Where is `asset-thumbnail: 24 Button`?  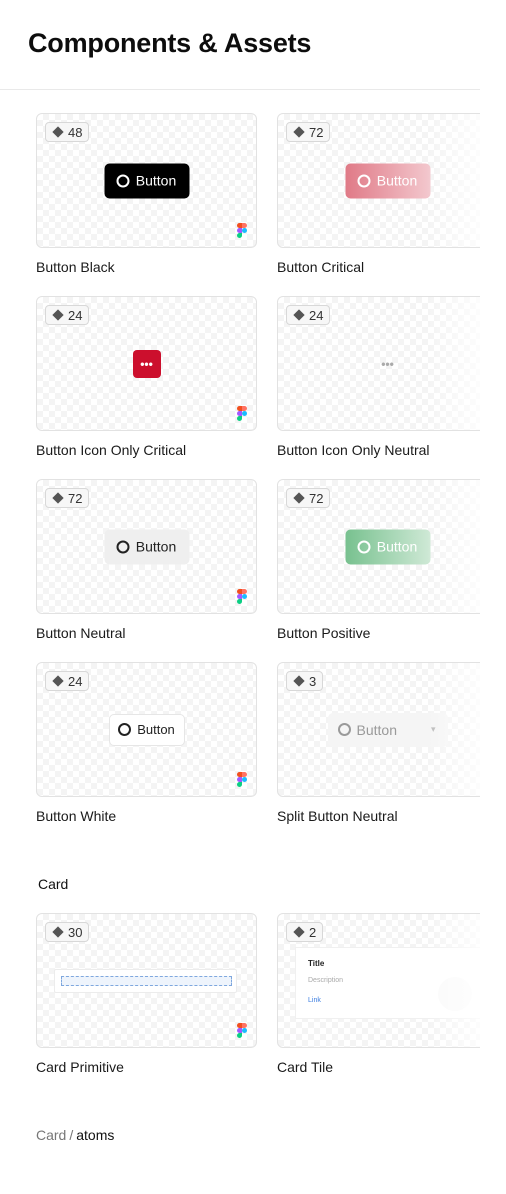
asset-thumbnail: 24 Button is located at coordinates (146, 729).